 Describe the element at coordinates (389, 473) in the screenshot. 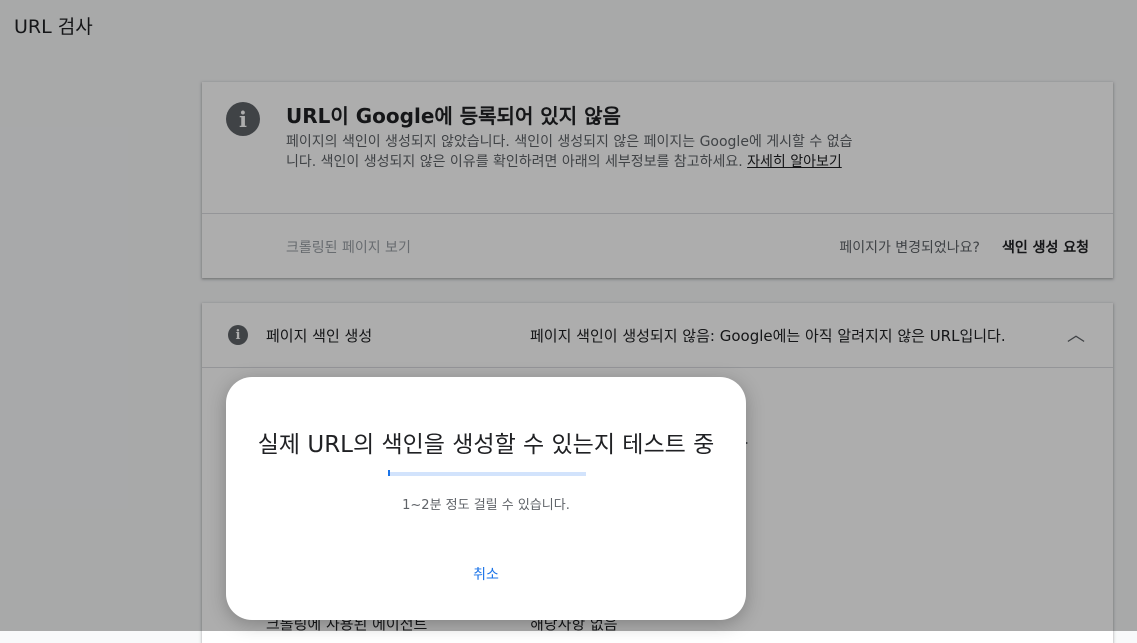

I see `progress-fill` at that location.